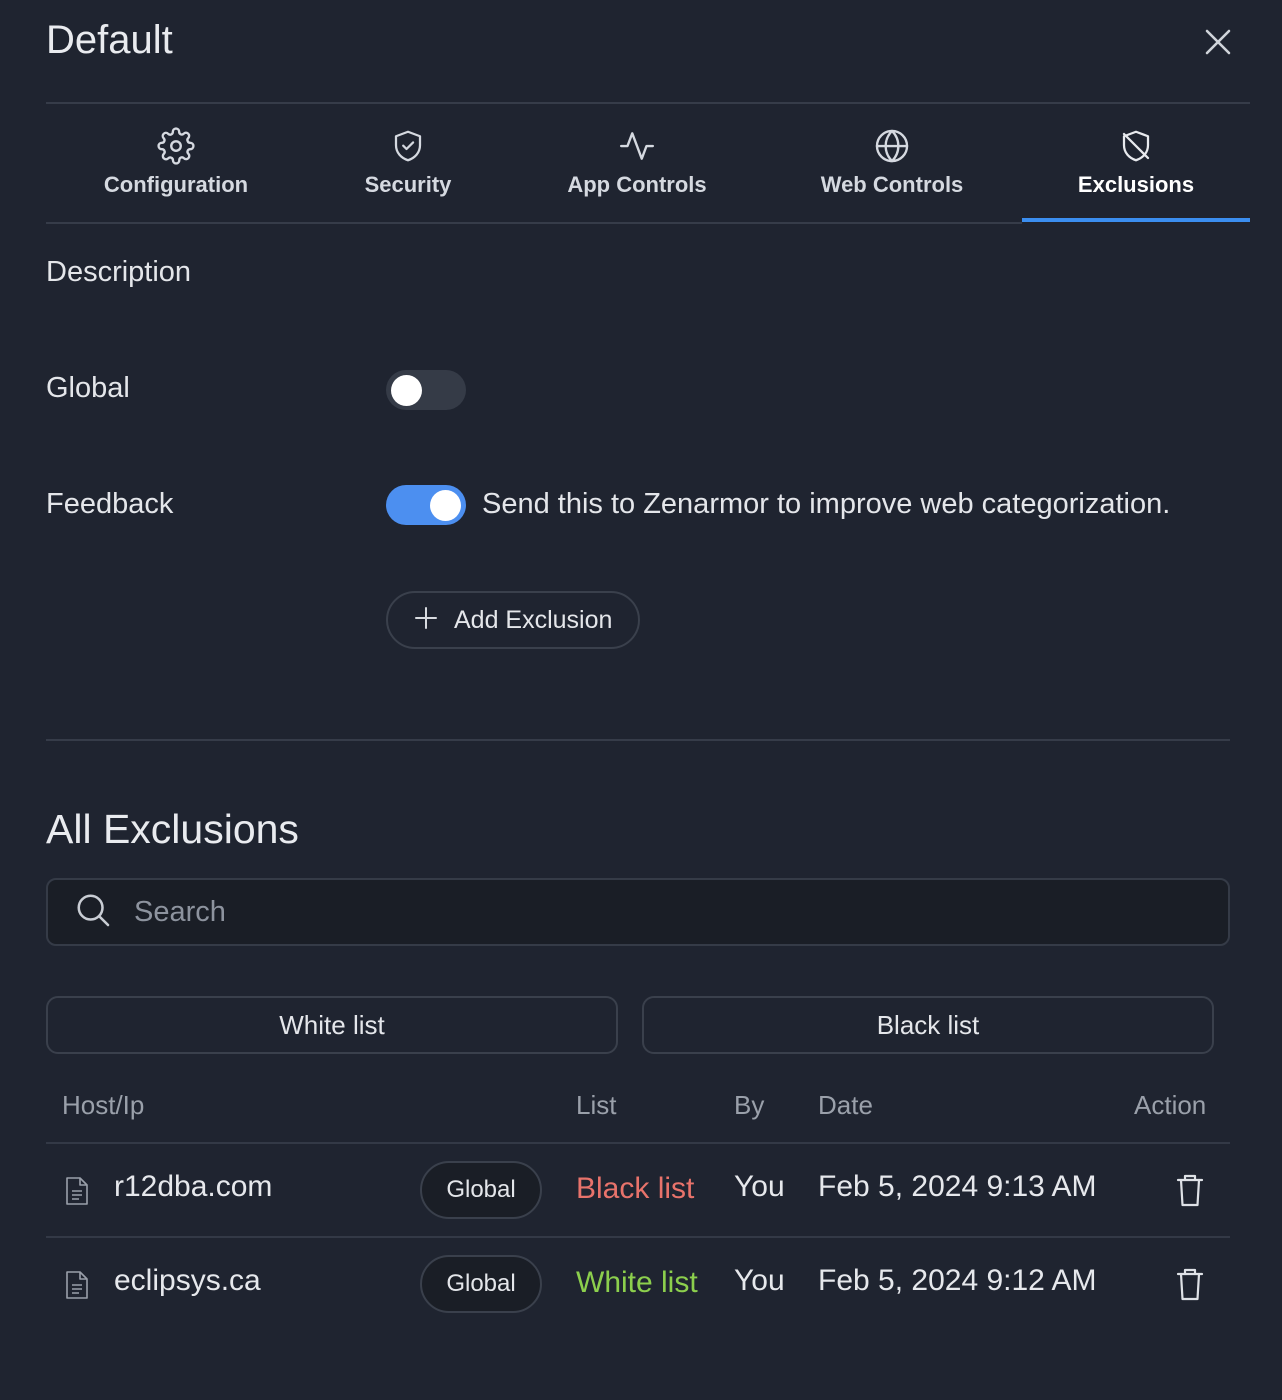 The height and width of the screenshot is (1400, 1282). What do you see at coordinates (637, 146) in the screenshot?
I see `activity-icon` at bounding box center [637, 146].